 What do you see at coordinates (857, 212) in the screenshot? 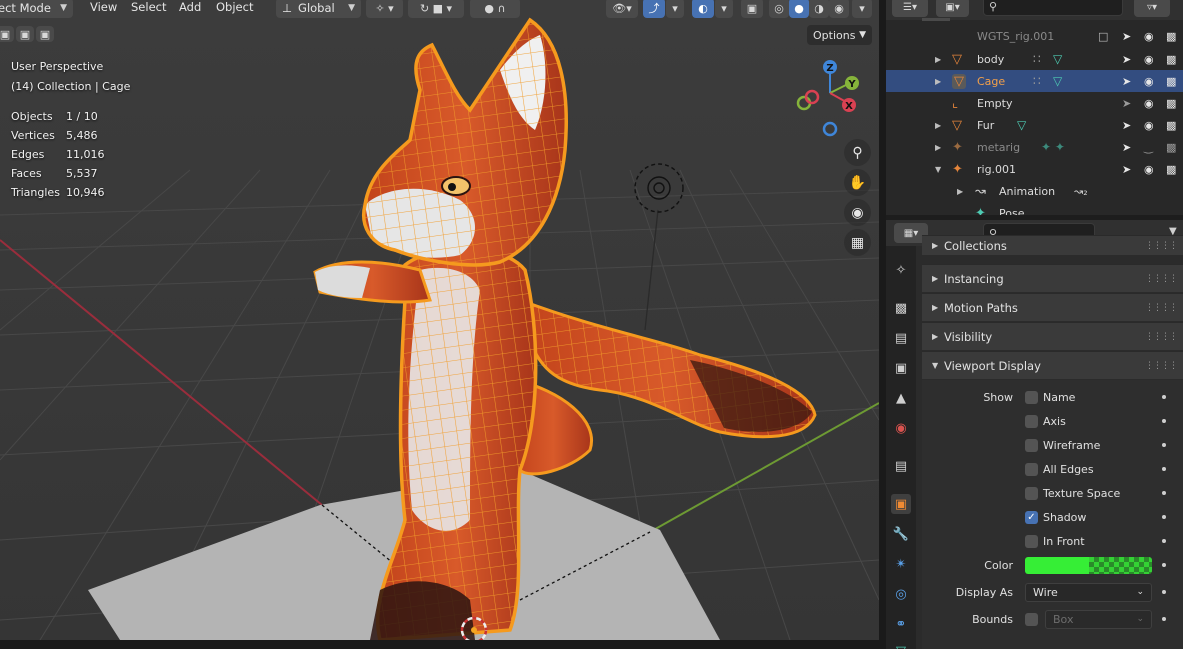
I see `camera-view-button: ◉` at bounding box center [857, 212].